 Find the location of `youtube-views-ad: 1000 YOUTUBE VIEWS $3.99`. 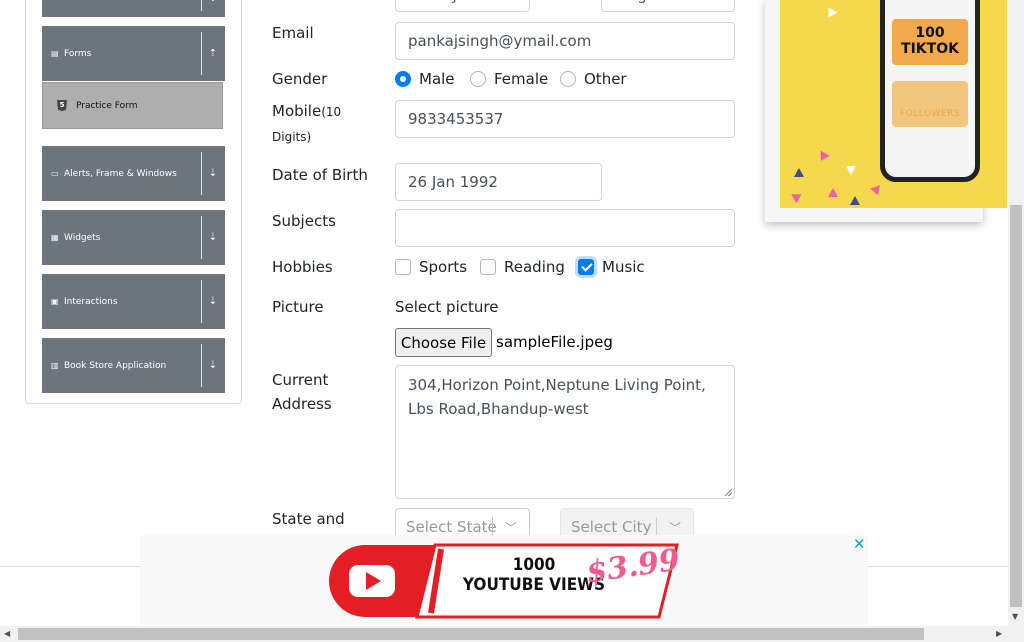

youtube-views-ad: 1000 YOUTUBE VIEWS $3.99 is located at coordinates (504, 580).